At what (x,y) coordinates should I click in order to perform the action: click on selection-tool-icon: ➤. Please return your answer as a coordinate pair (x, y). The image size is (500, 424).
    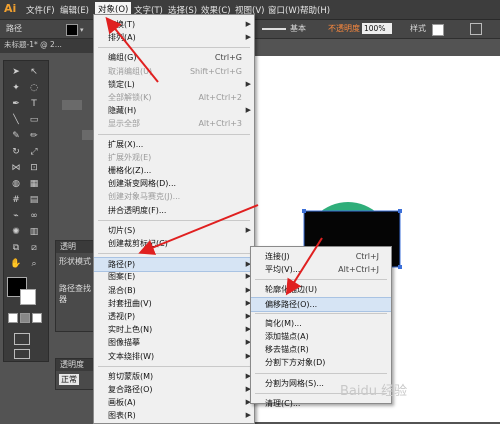
    Looking at the image, I should click on (16, 72).